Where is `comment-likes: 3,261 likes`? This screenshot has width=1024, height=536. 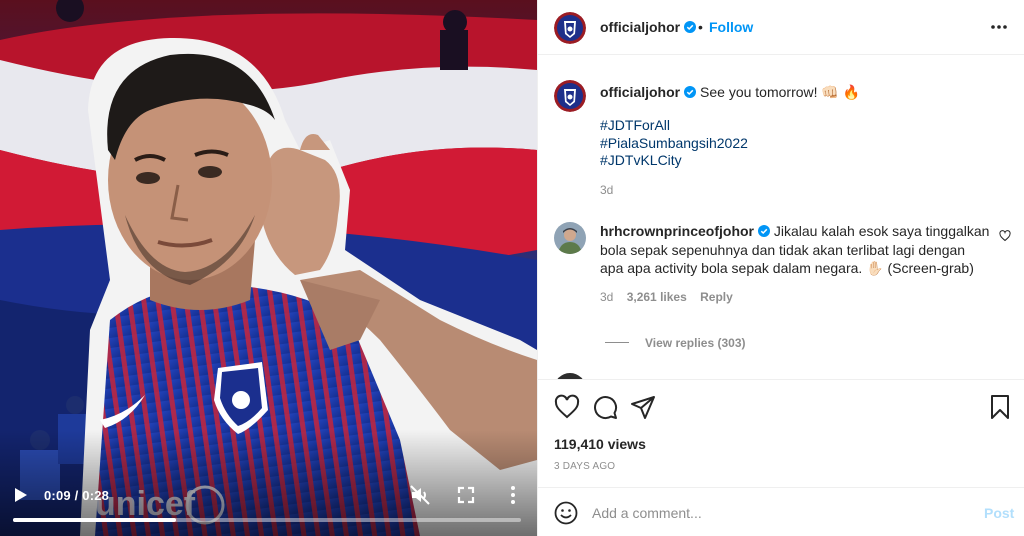
comment-likes: 3,261 likes is located at coordinates (657, 297).